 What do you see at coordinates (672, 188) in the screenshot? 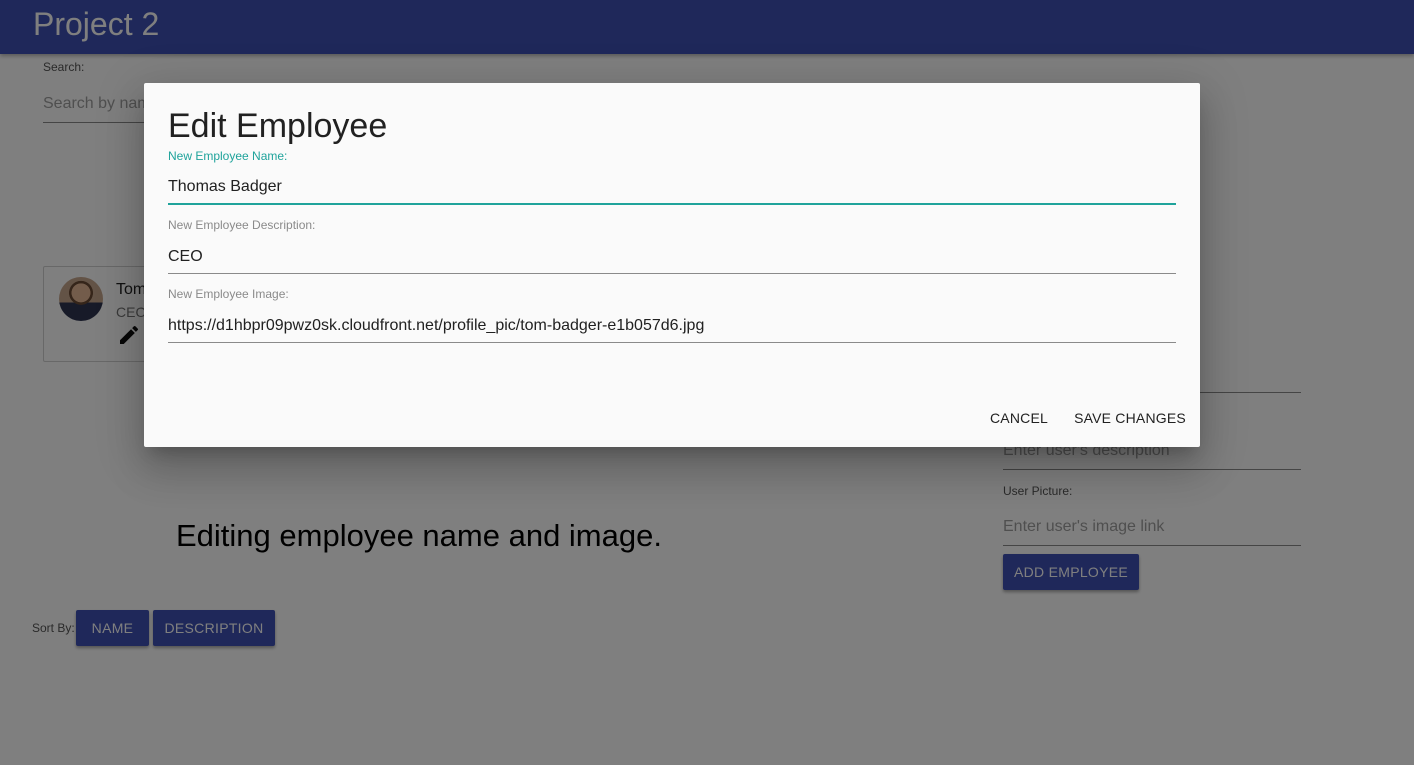
I see `employee-name-input` at bounding box center [672, 188].